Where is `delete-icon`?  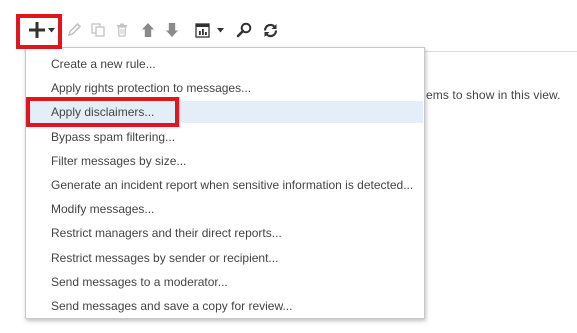
delete-icon is located at coordinates (122, 30).